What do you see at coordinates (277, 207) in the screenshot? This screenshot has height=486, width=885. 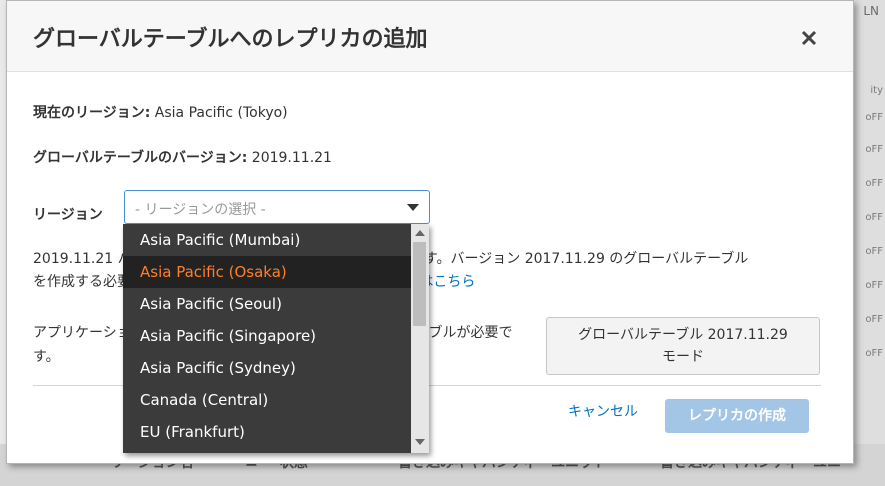 I see `region-select: - リージョンの選択 -` at bounding box center [277, 207].